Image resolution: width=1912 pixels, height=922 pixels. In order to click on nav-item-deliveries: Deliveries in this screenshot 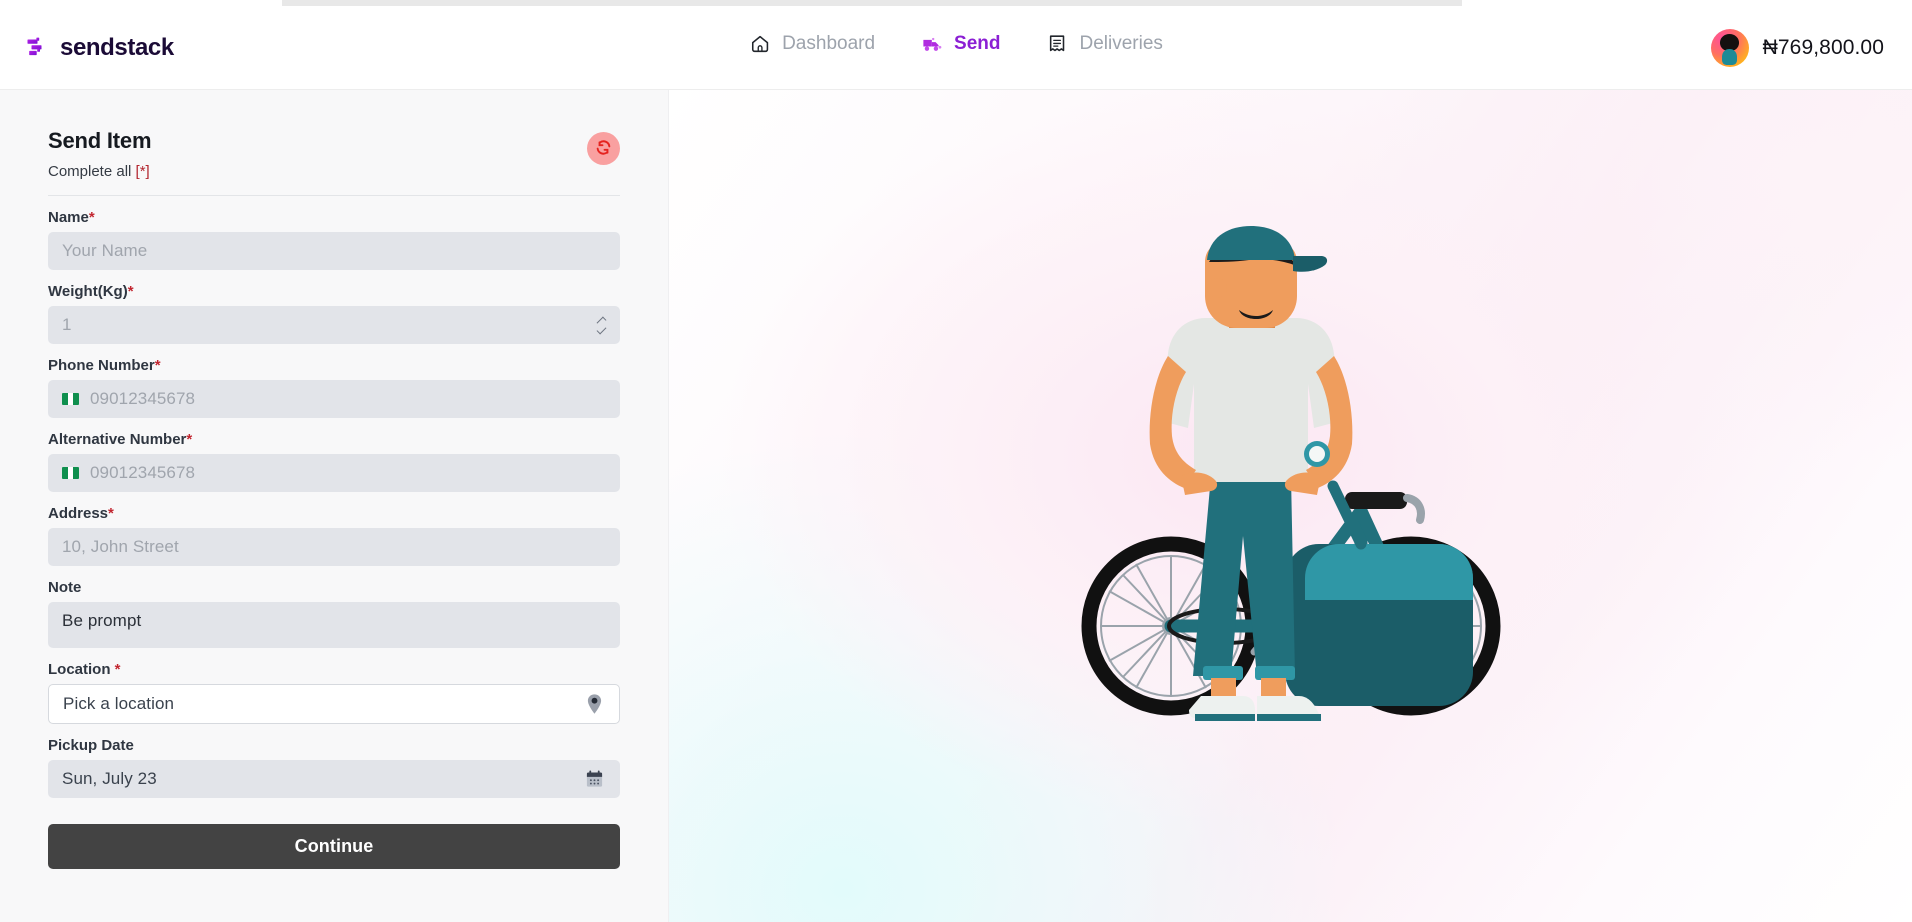, I will do `click(1104, 43)`.